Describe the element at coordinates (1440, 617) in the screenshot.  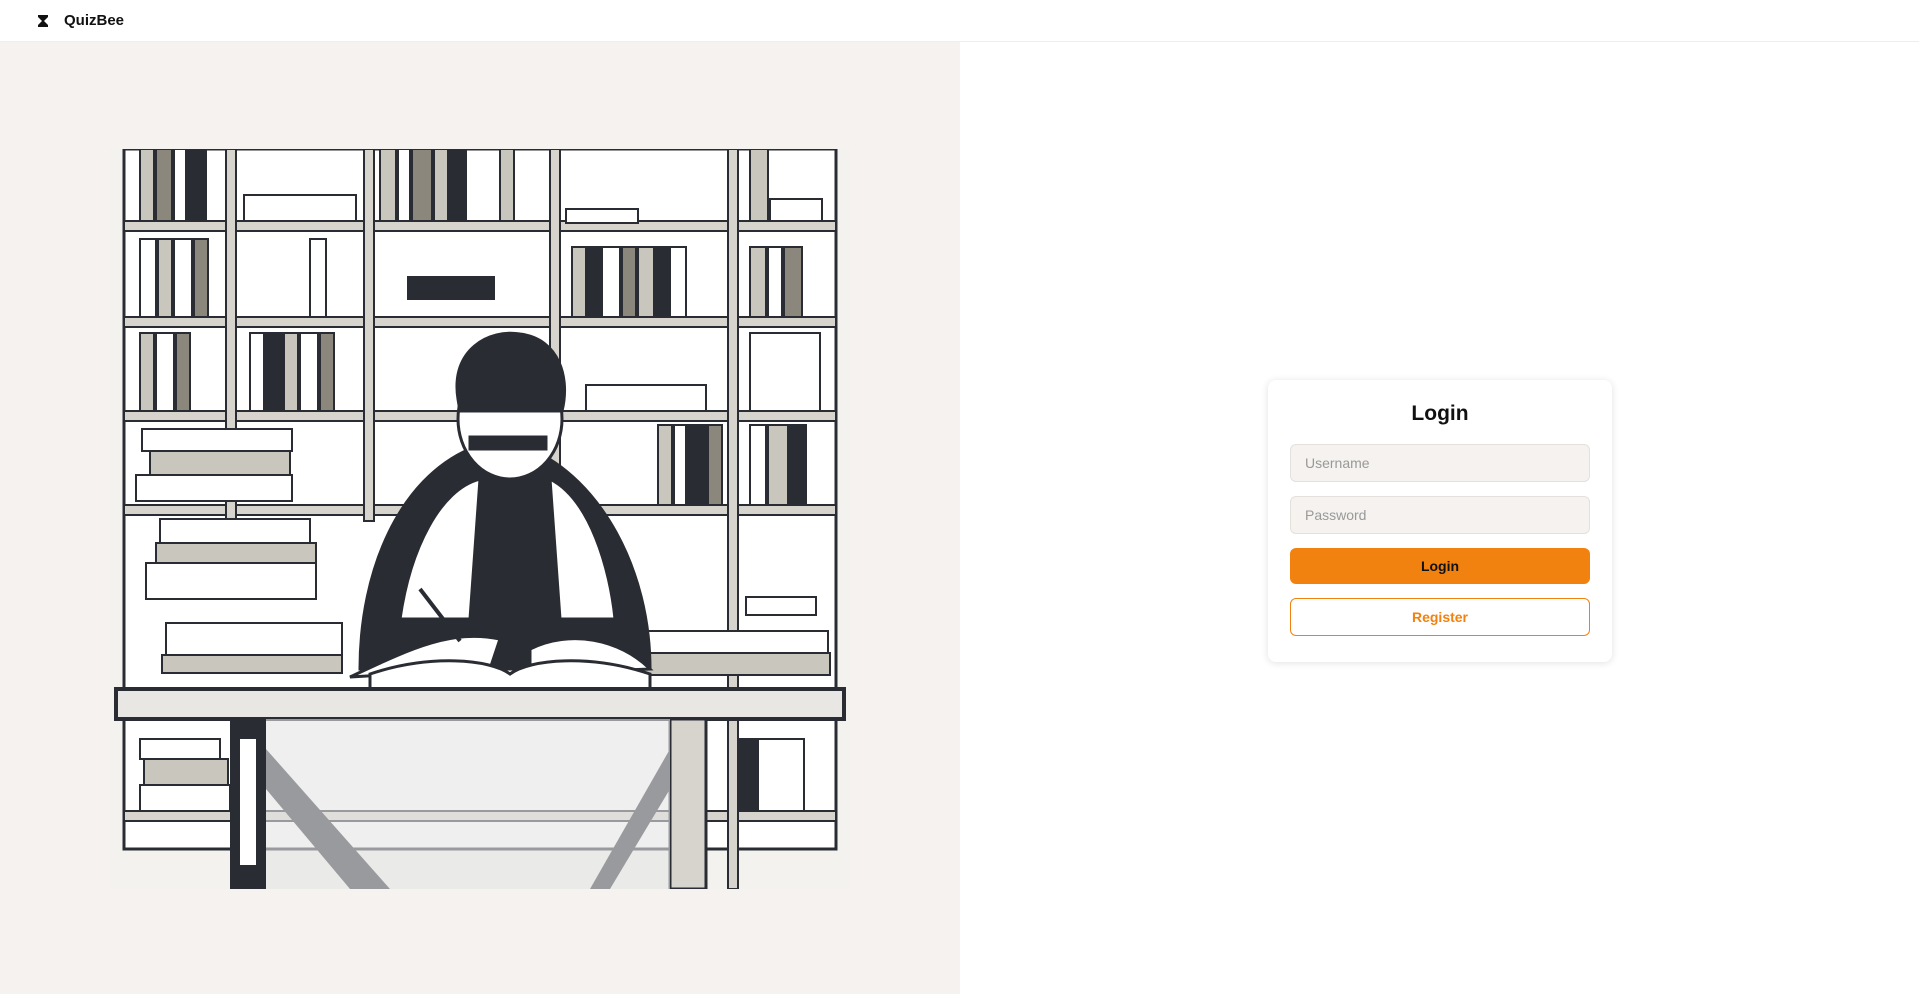
I see `register-button: Register` at that location.